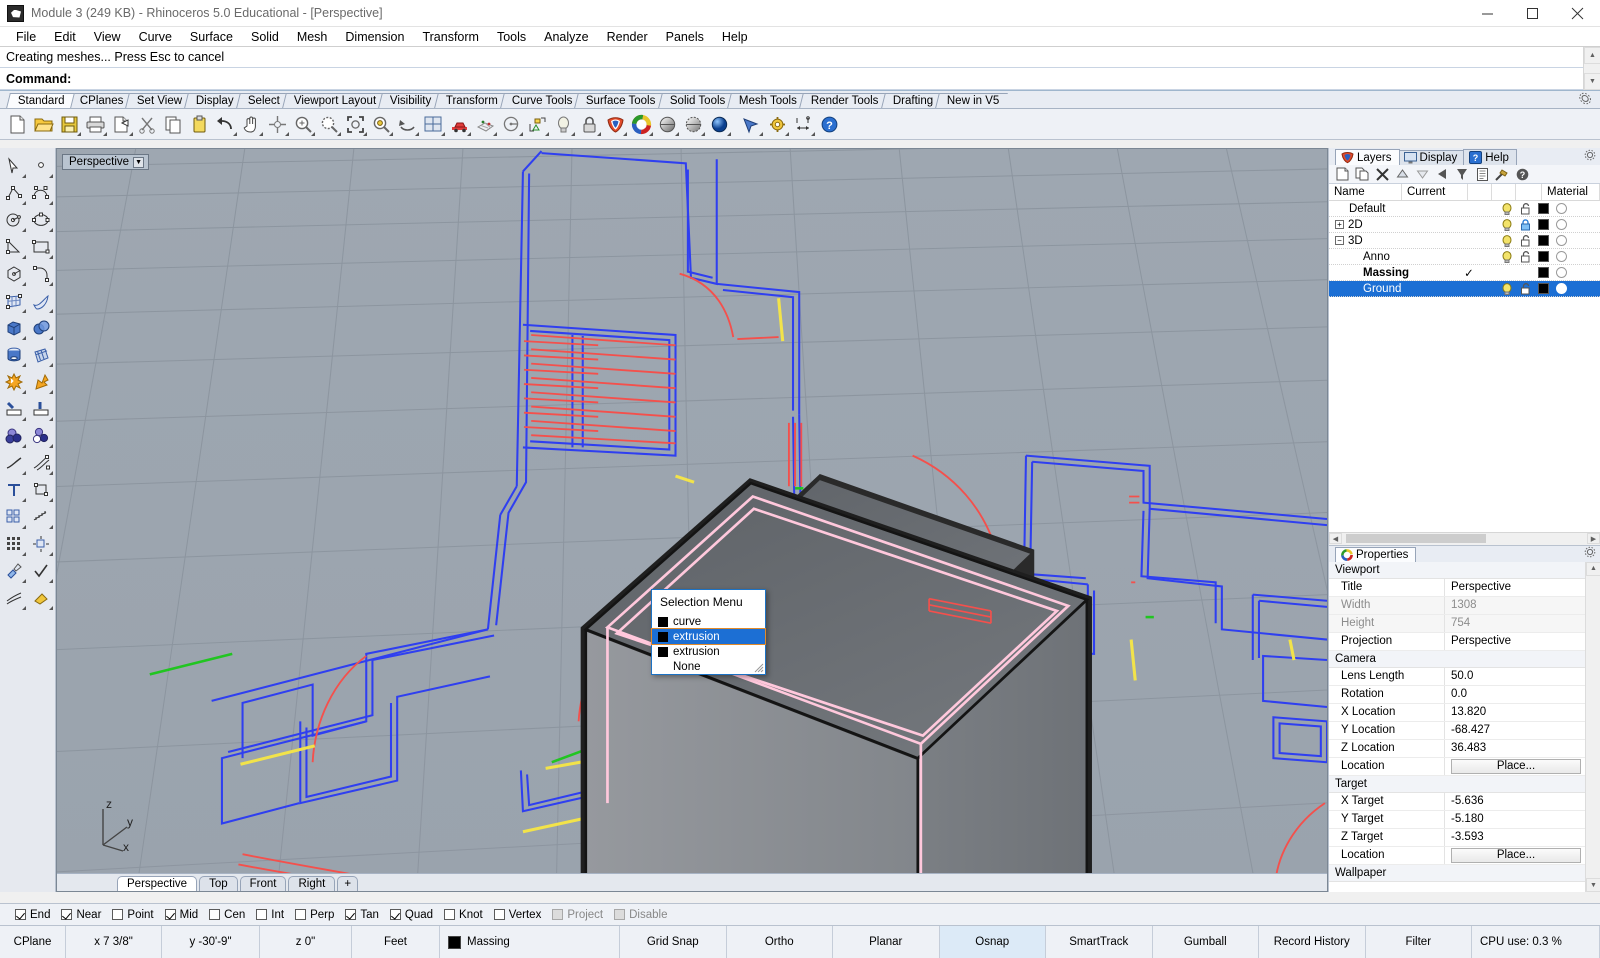 The width and height of the screenshot is (1600, 958). What do you see at coordinates (199, 124) in the screenshot?
I see `paste-icon` at bounding box center [199, 124].